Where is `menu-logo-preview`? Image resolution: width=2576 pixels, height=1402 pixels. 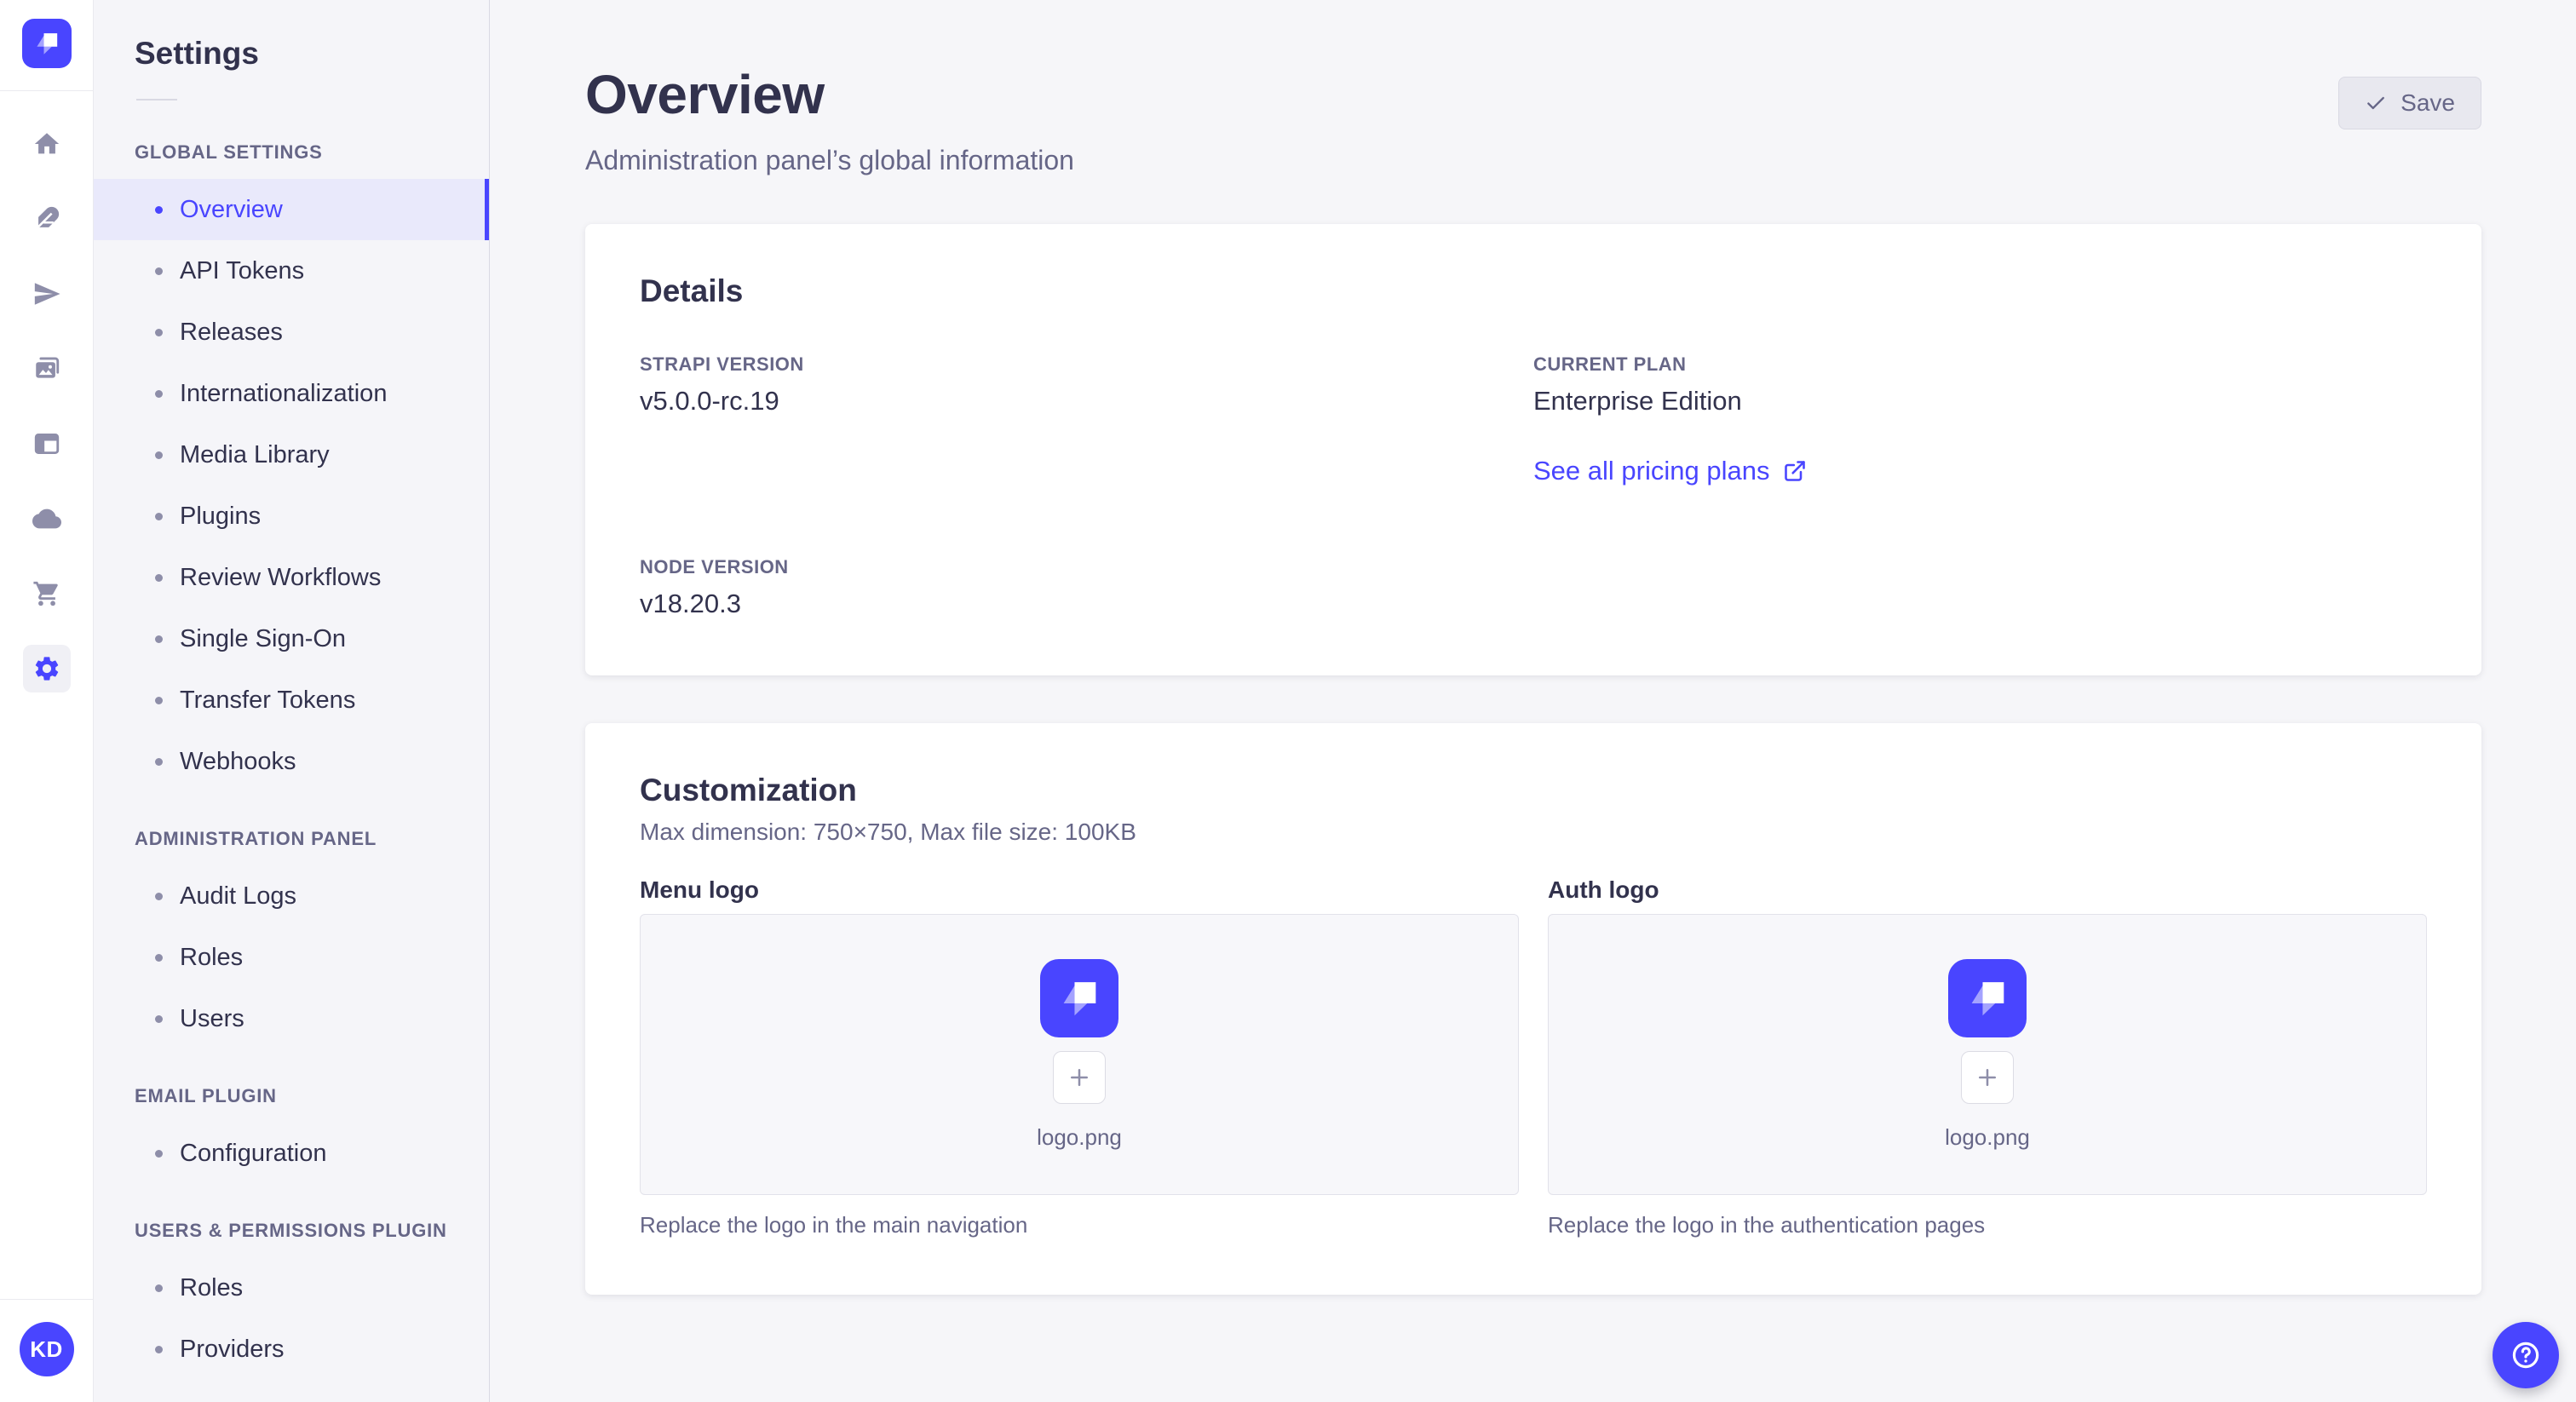 menu-logo-preview is located at coordinates (1079, 997).